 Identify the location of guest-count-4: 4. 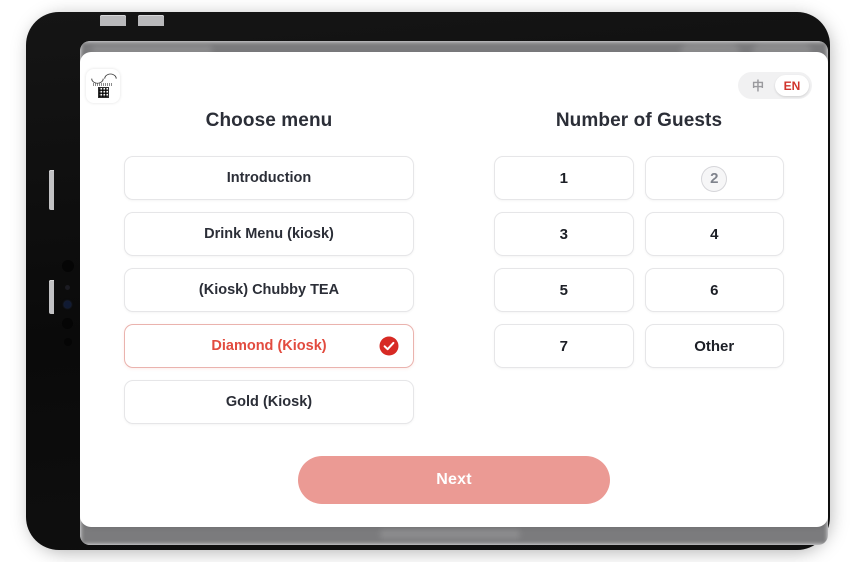
(714, 234).